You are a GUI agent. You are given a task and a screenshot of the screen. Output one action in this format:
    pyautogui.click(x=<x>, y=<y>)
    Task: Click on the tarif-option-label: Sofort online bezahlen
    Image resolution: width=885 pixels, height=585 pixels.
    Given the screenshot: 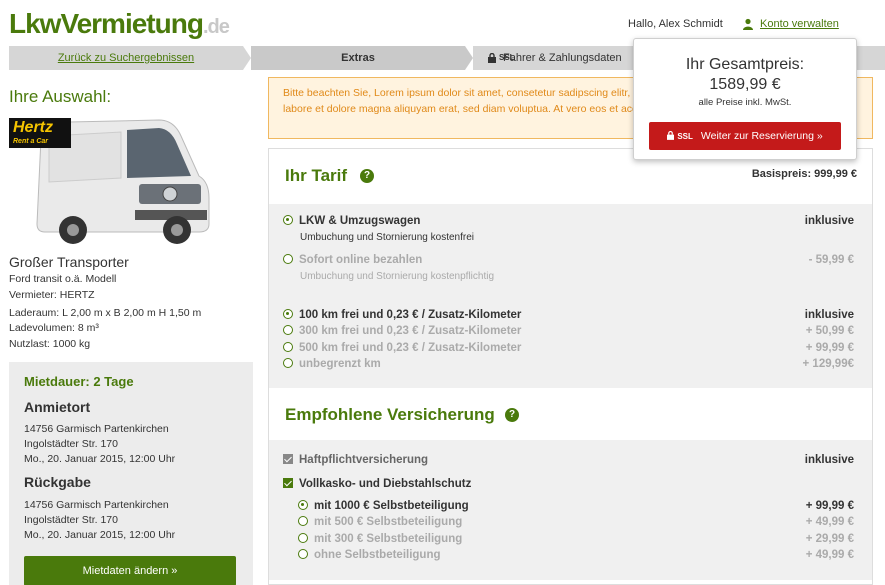 What is the action you would take?
    pyautogui.click(x=361, y=260)
    